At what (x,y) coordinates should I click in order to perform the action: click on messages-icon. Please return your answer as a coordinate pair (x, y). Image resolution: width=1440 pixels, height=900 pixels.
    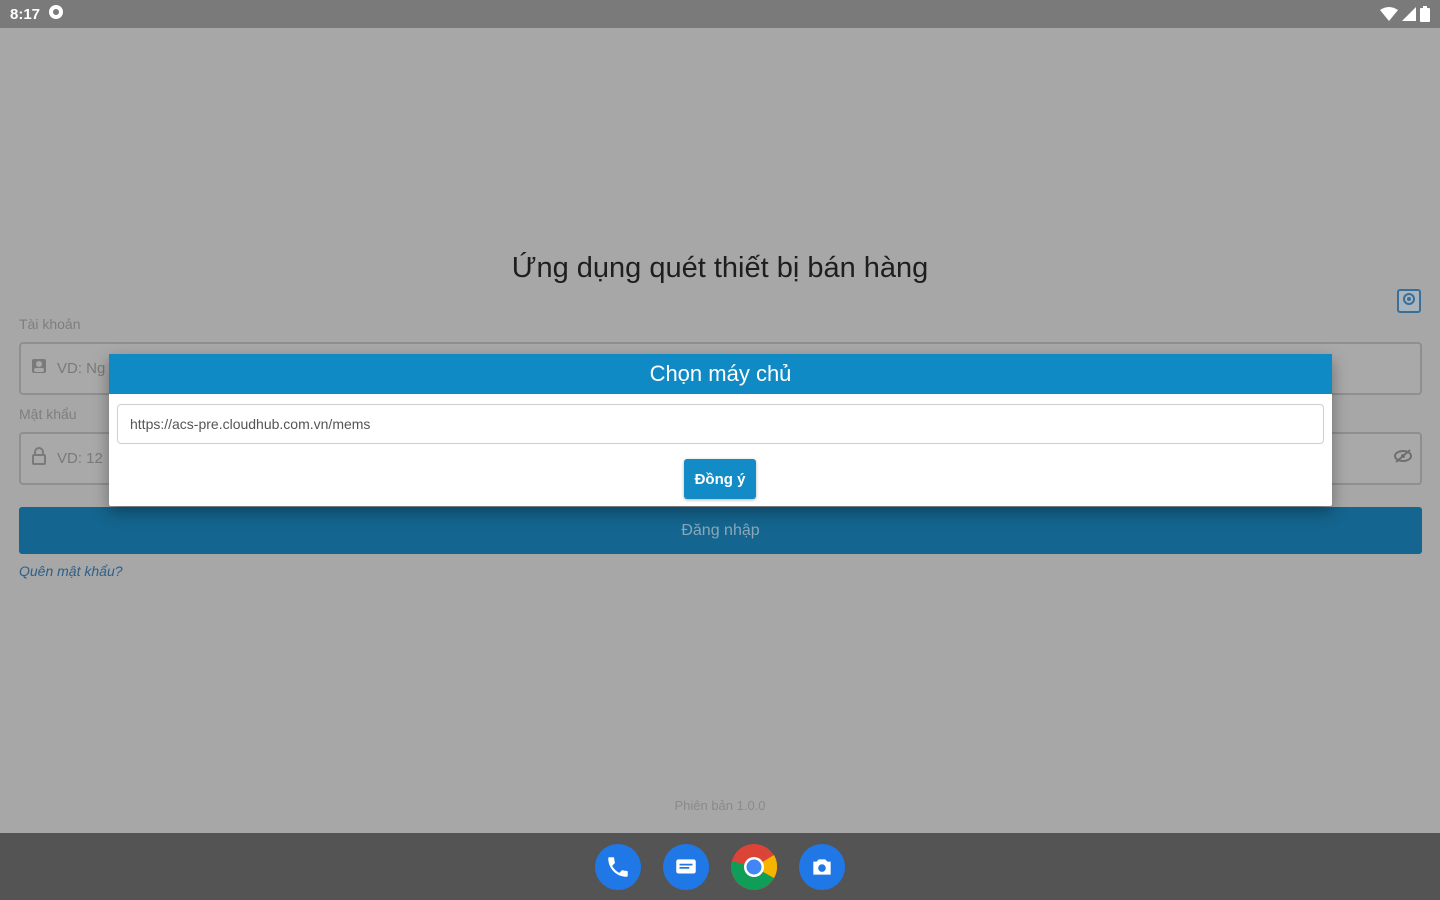
    Looking at the image, I should click on (686, 866).